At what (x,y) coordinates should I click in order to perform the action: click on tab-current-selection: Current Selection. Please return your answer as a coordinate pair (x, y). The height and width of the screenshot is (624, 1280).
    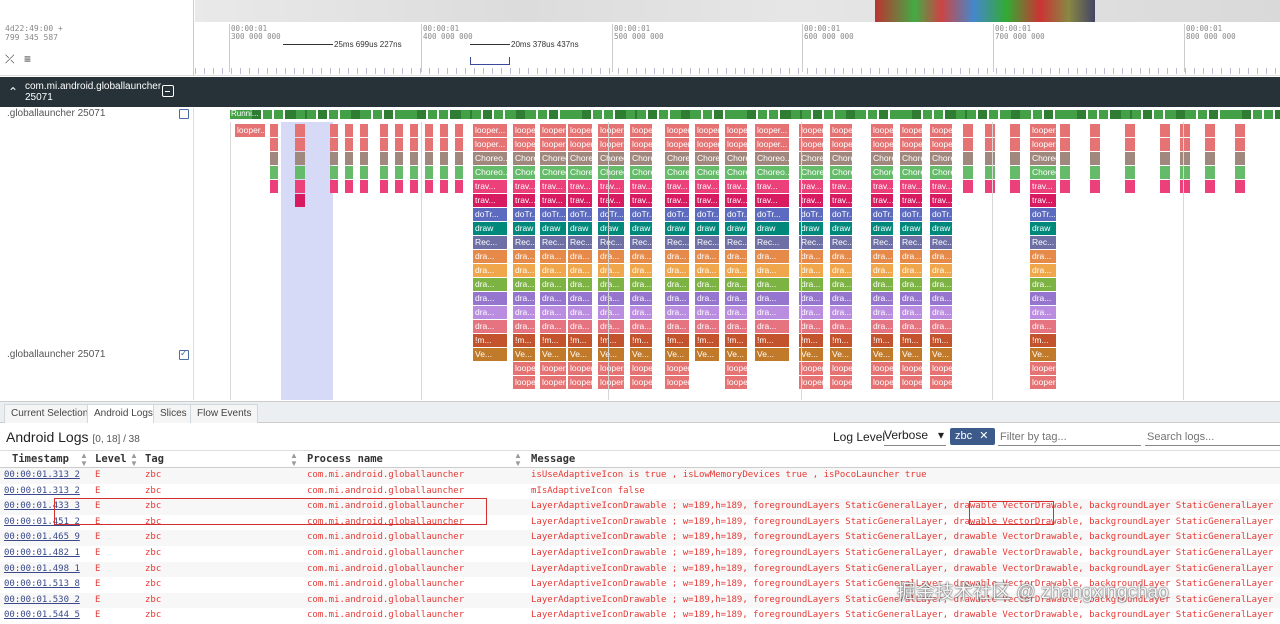
    Looking at the image, I should click on (50, 413).